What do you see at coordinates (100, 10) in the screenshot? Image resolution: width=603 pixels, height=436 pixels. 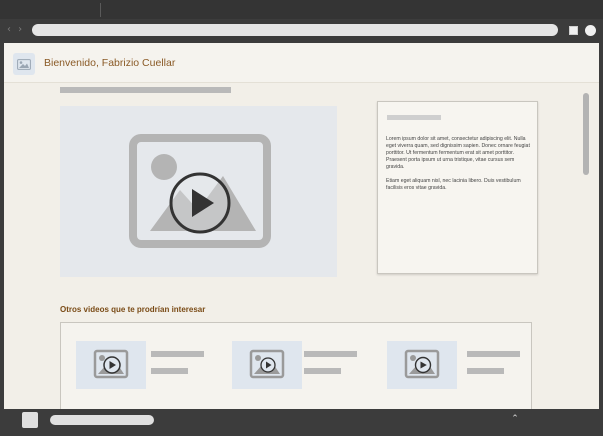 I see `tab-divider` at bounding box center [100, 10].